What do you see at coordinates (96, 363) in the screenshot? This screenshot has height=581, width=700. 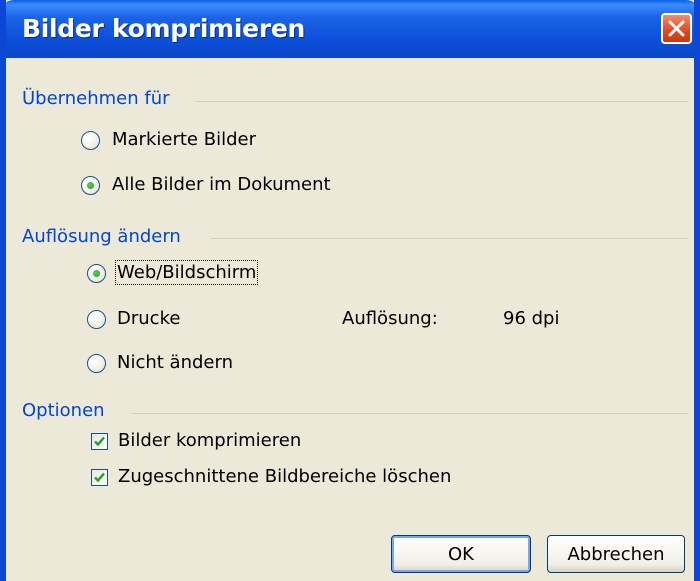 I see `radio-button-no-change` at bounding box center [96, 363].